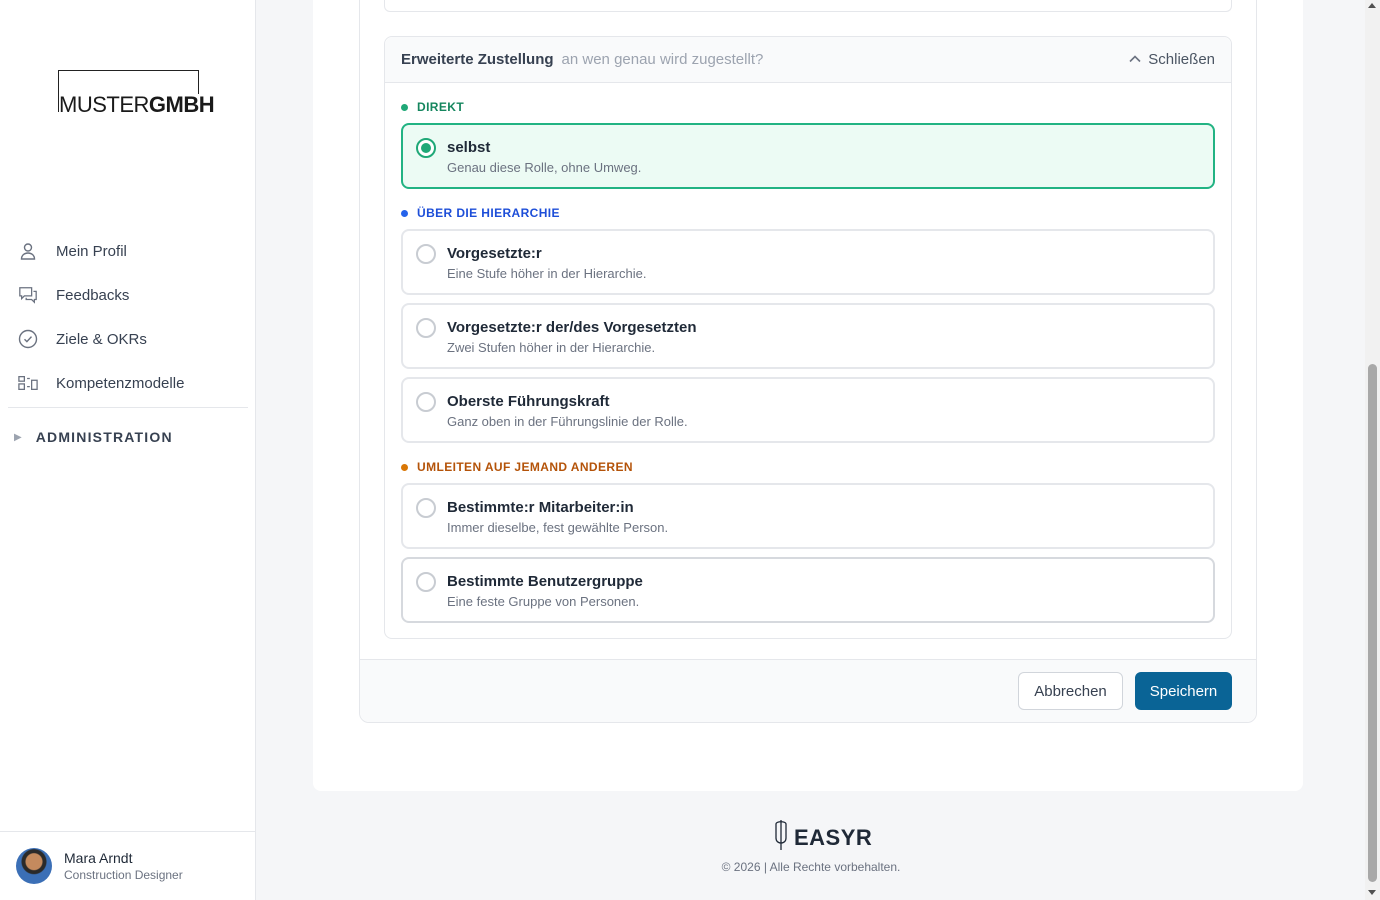 Image resolution: width=1380 pixels, height=900 pixels. I want to click on section-subtitle: an wen genau wird zugestellt?, so click(662, 59).